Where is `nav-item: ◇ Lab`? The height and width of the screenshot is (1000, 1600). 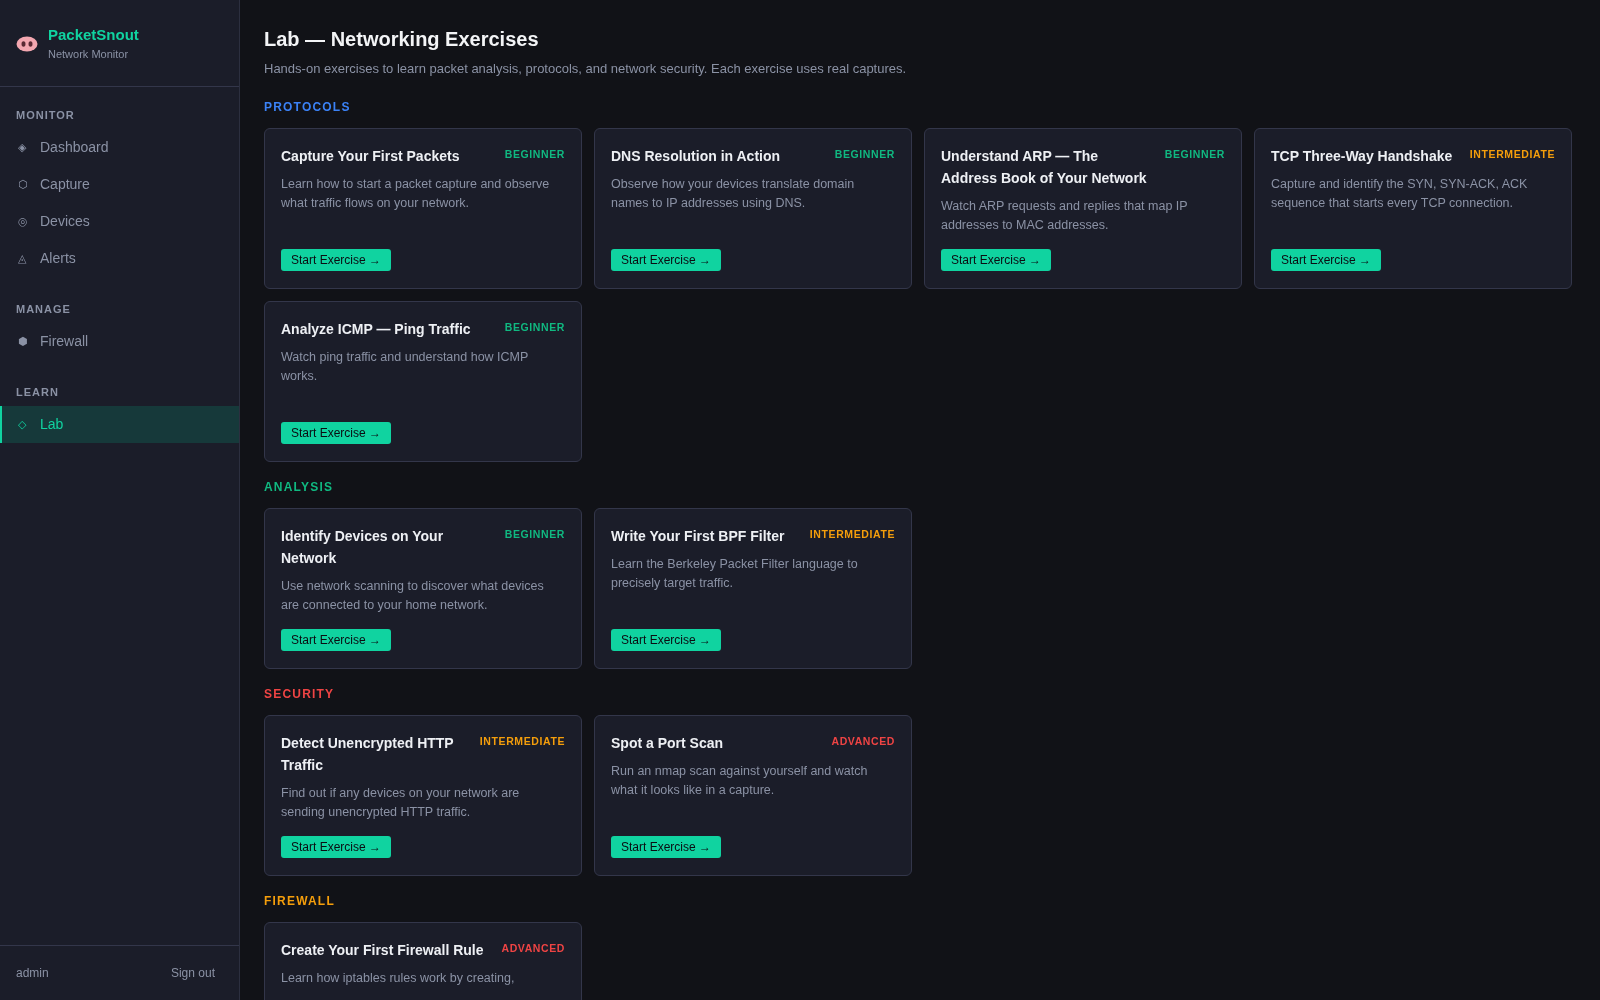
nav-item: ◇ Lab is located at coordinates (119, 424).